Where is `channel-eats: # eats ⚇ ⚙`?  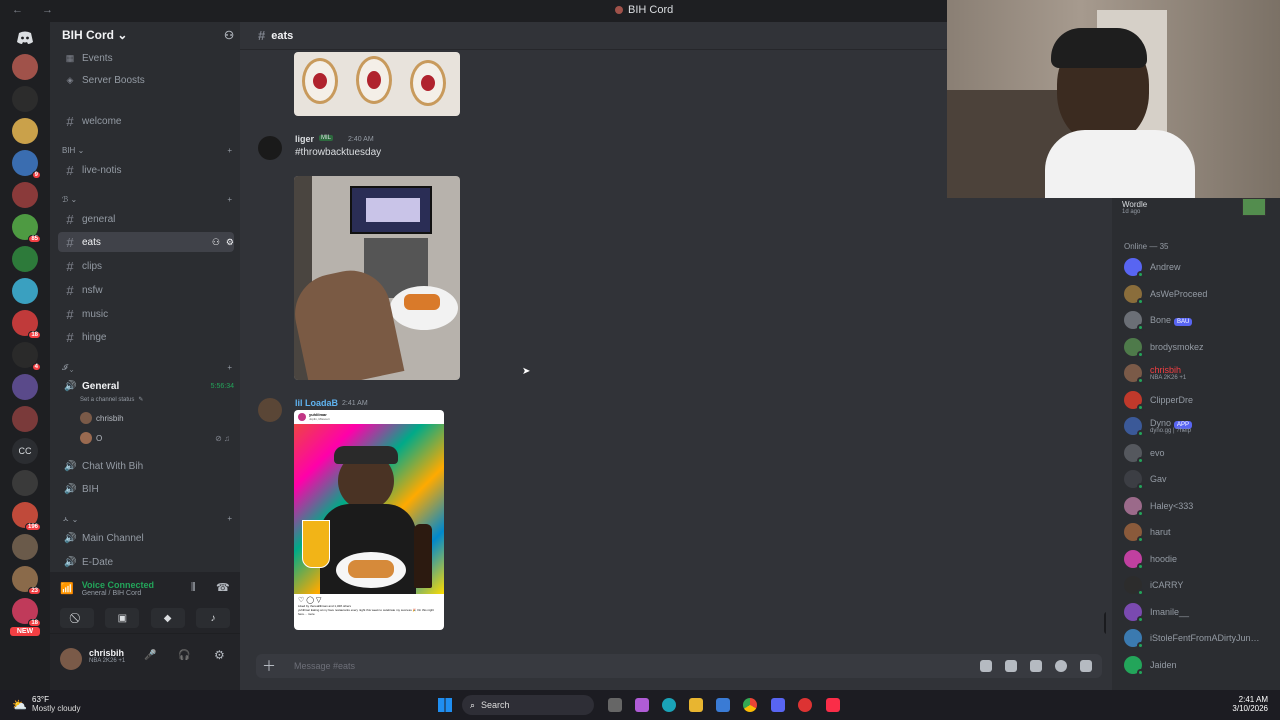 channel-eats: # eats ⚇ ⚙ is located at coordinates (146, 242).